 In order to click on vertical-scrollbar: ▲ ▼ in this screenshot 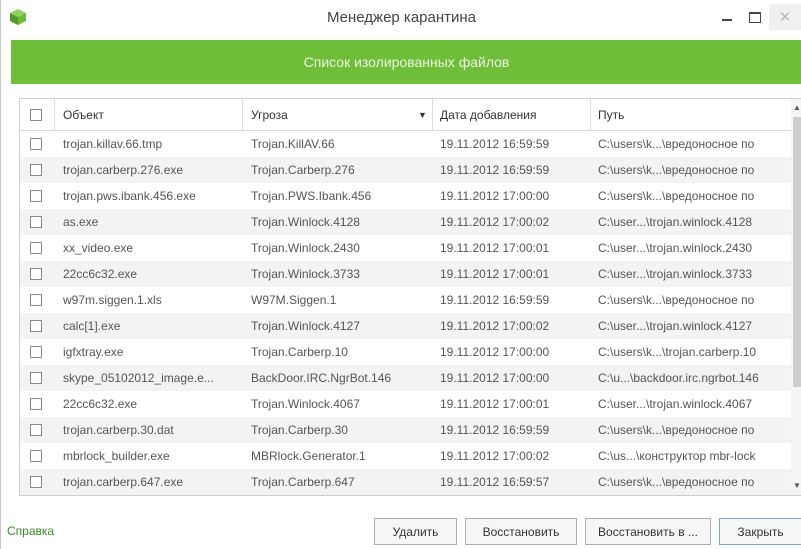, I will do `click(796, 297)`.